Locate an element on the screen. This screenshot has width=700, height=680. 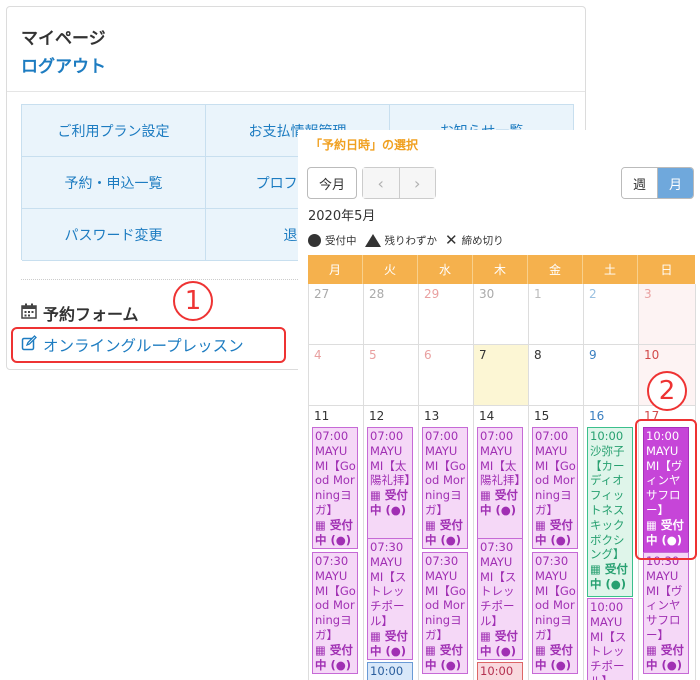
event-mon-0700: 07:00 MAYUMI【Good Morningヨガ】 ▦ 受付中 (●) is located at coordinates (335, 488).